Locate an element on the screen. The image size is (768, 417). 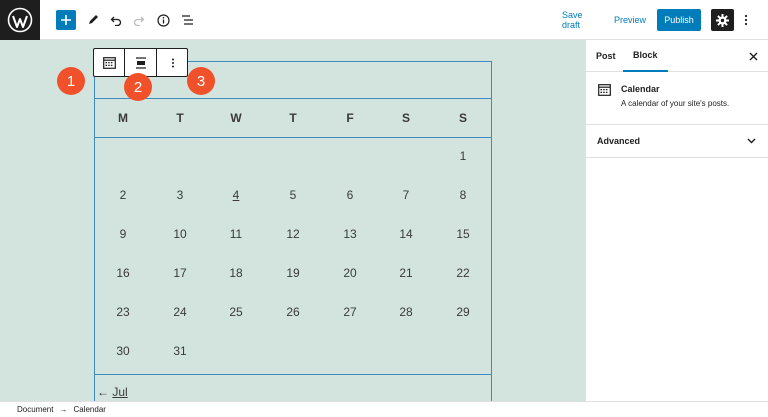
previous-month-label: Jul is located at coordinates (120, 392).